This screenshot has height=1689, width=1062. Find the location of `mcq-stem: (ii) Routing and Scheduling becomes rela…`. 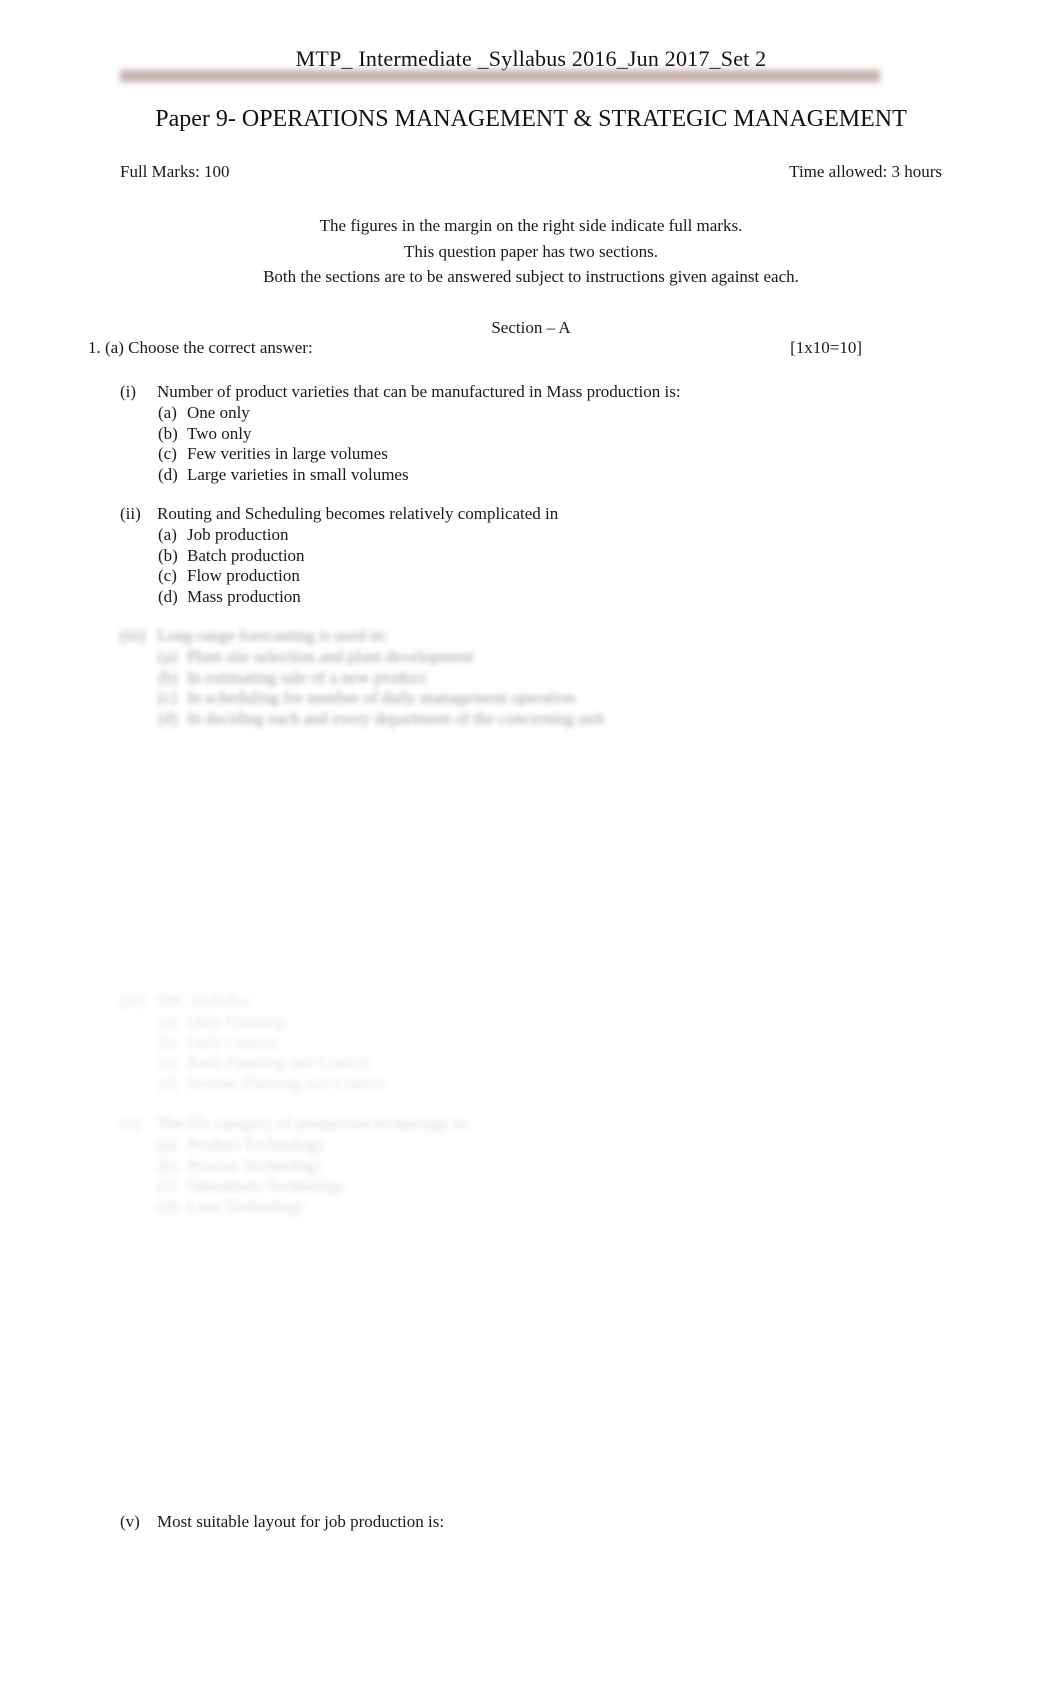

mcq-stem: (ii) Routing and Scheduling becomes rela… is located at coordinates (550, 513).